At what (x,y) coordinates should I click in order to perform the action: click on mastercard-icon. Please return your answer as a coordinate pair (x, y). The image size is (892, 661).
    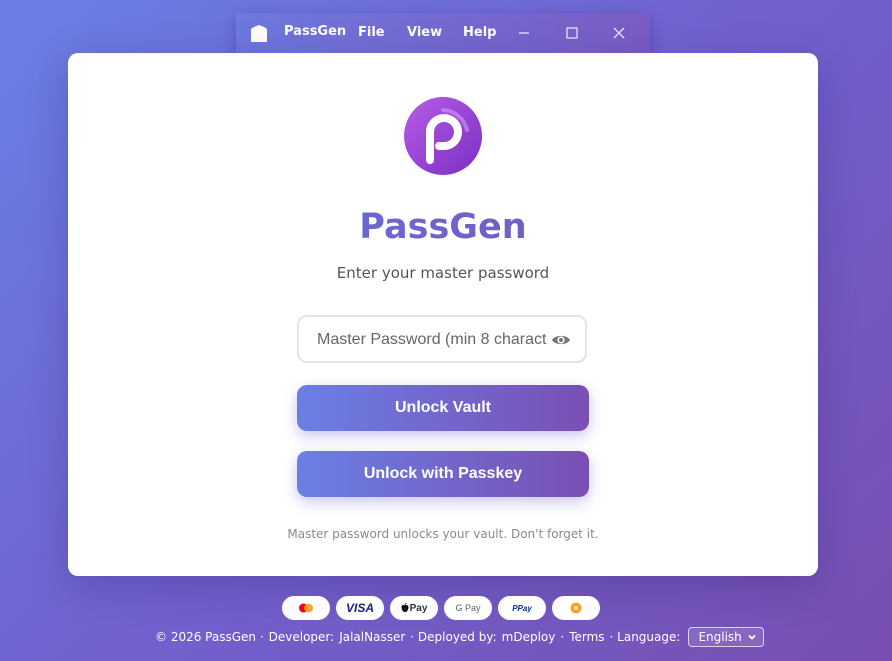
    Looking at the image, I should click on (306, 608).